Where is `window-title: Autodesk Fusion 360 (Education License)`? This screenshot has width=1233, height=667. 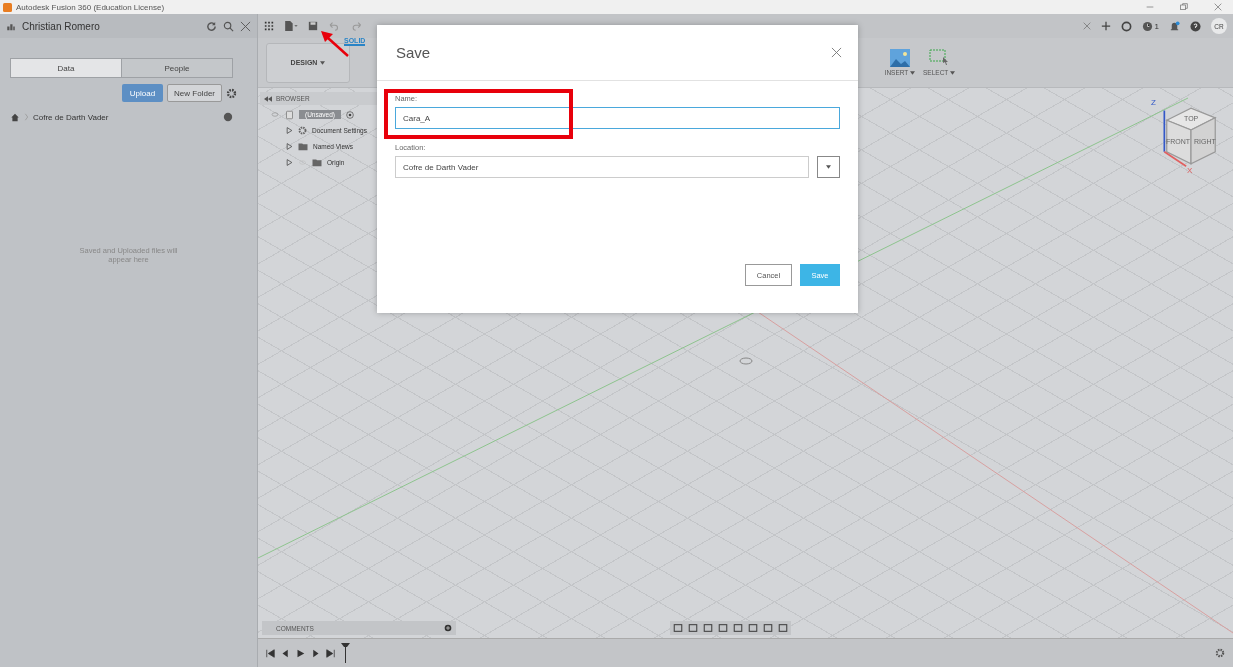
window-title: Autodesk Fusion 360 (Education License) is located at coordinates (91, 7).